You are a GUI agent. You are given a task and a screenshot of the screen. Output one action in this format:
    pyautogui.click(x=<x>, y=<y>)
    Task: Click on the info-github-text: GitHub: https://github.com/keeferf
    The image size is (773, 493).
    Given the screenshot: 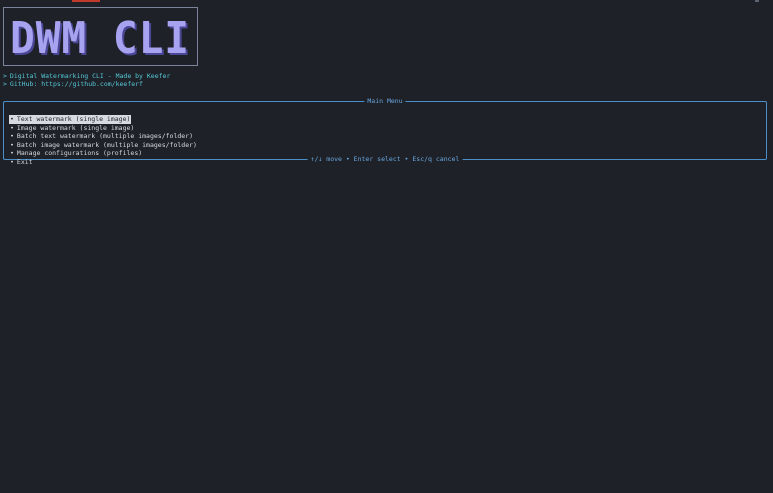 What is the action you would take?
    pyautogui.click(x=76, y=84)
    